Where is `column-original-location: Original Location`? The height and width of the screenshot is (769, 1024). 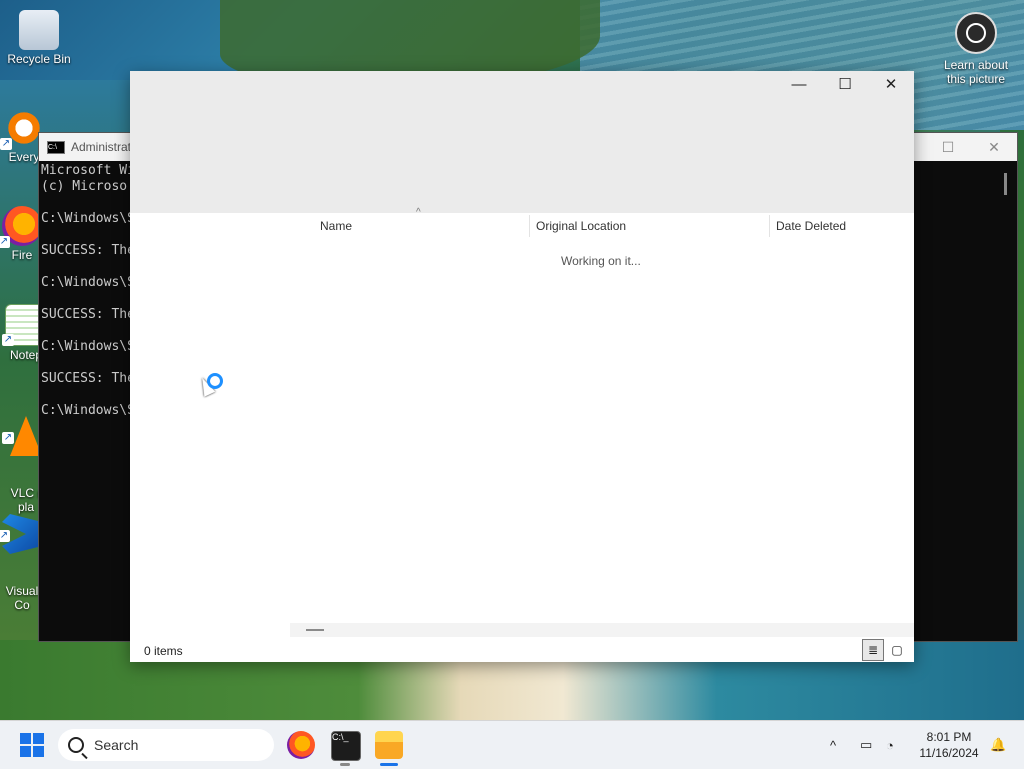
column-original-location: Original Location is located at coordinates (581, 226).